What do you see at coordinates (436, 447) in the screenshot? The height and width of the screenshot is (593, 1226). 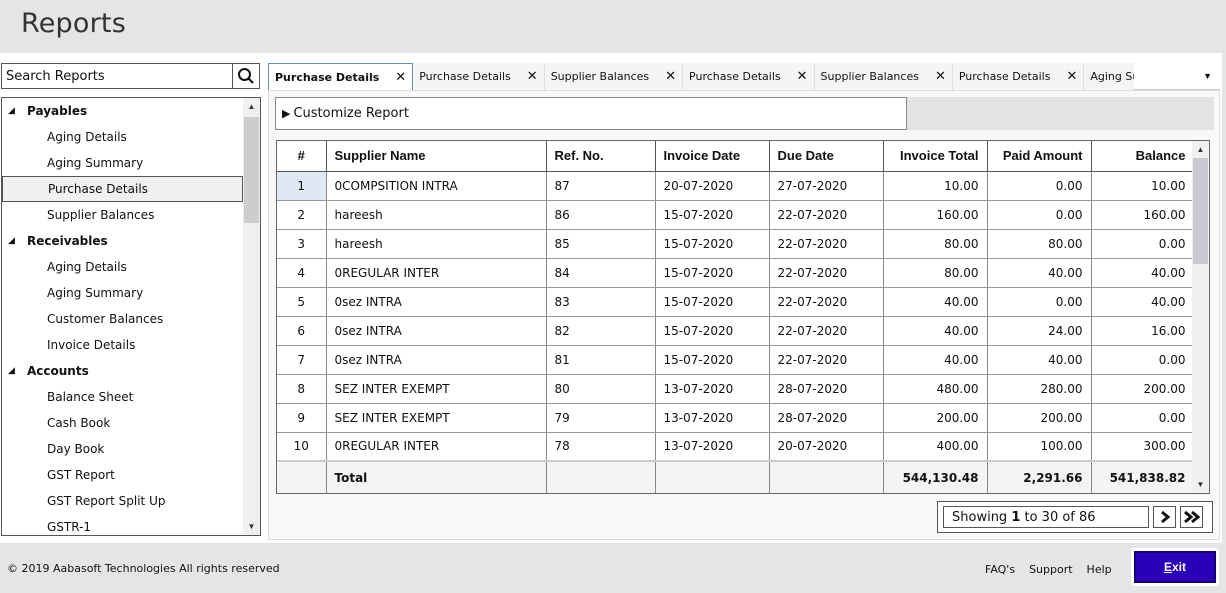 I see `table-cell: 0REGULAR INTER` at bounding box center [436, 447].